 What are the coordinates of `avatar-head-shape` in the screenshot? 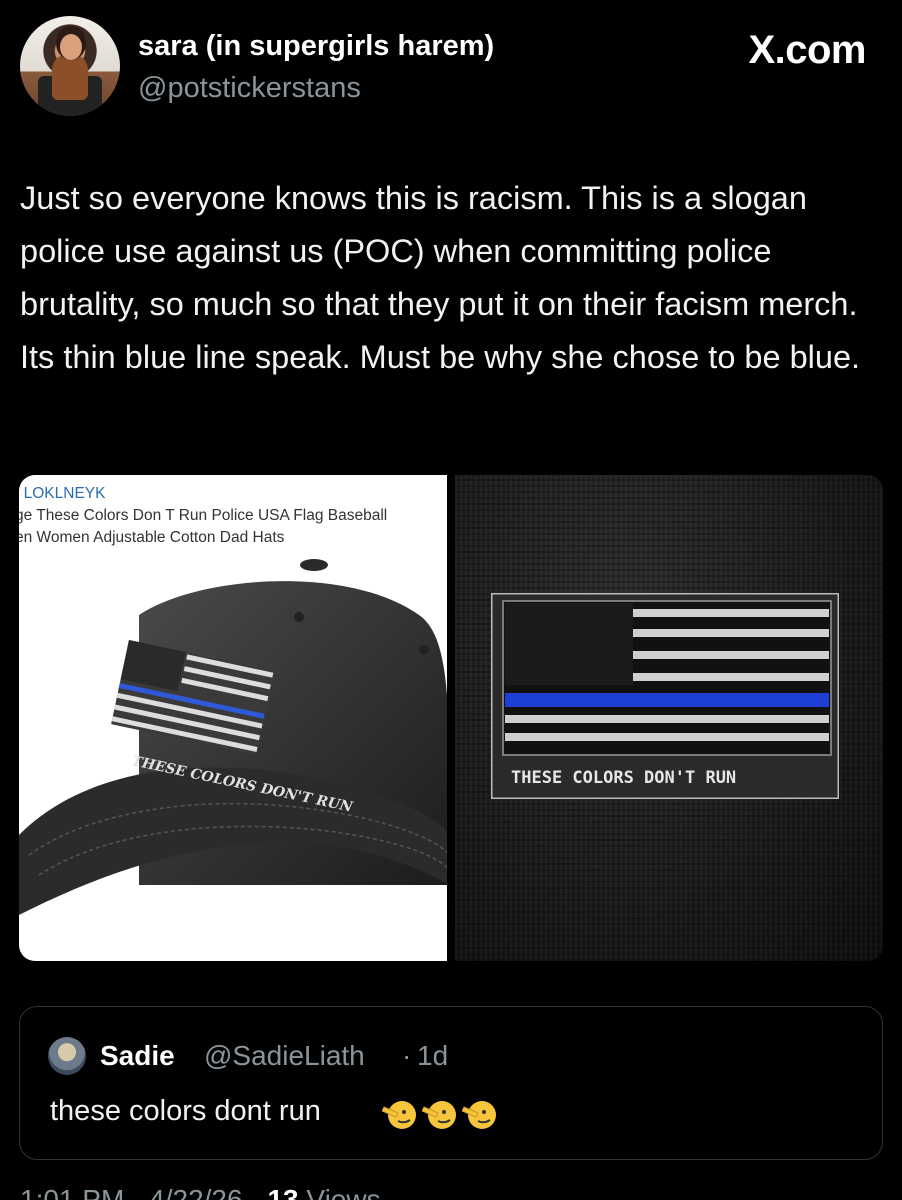 It's located at (71, 47).